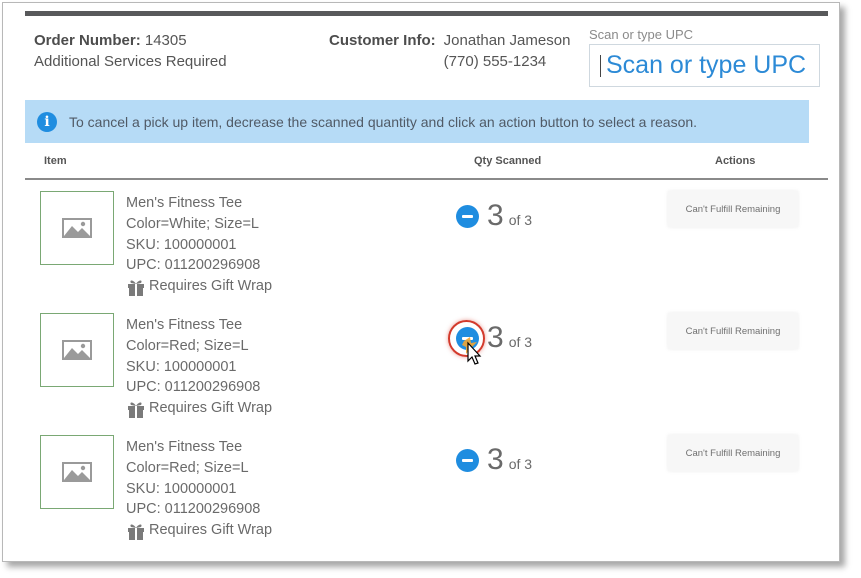  I want to click on customer-phone: (770) 555-1234, so click(495, 61).